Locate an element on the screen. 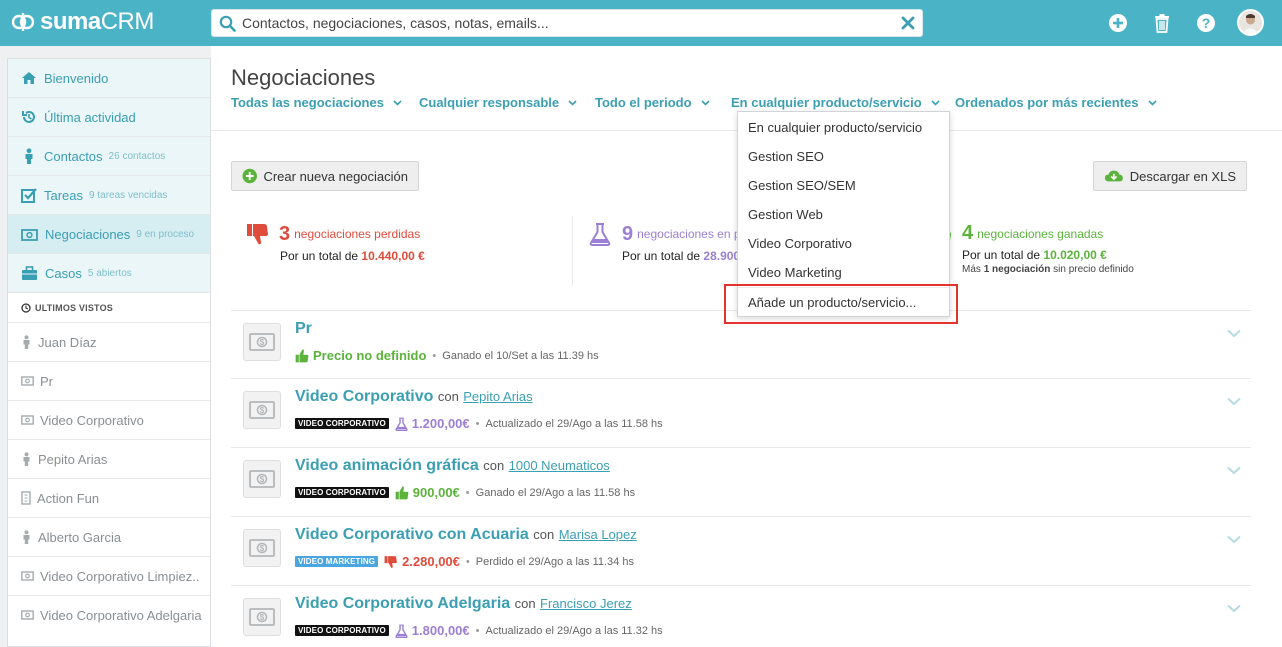  deal-name-link: Video Corporativo Adelgaria is located at coordinates (402, 603).